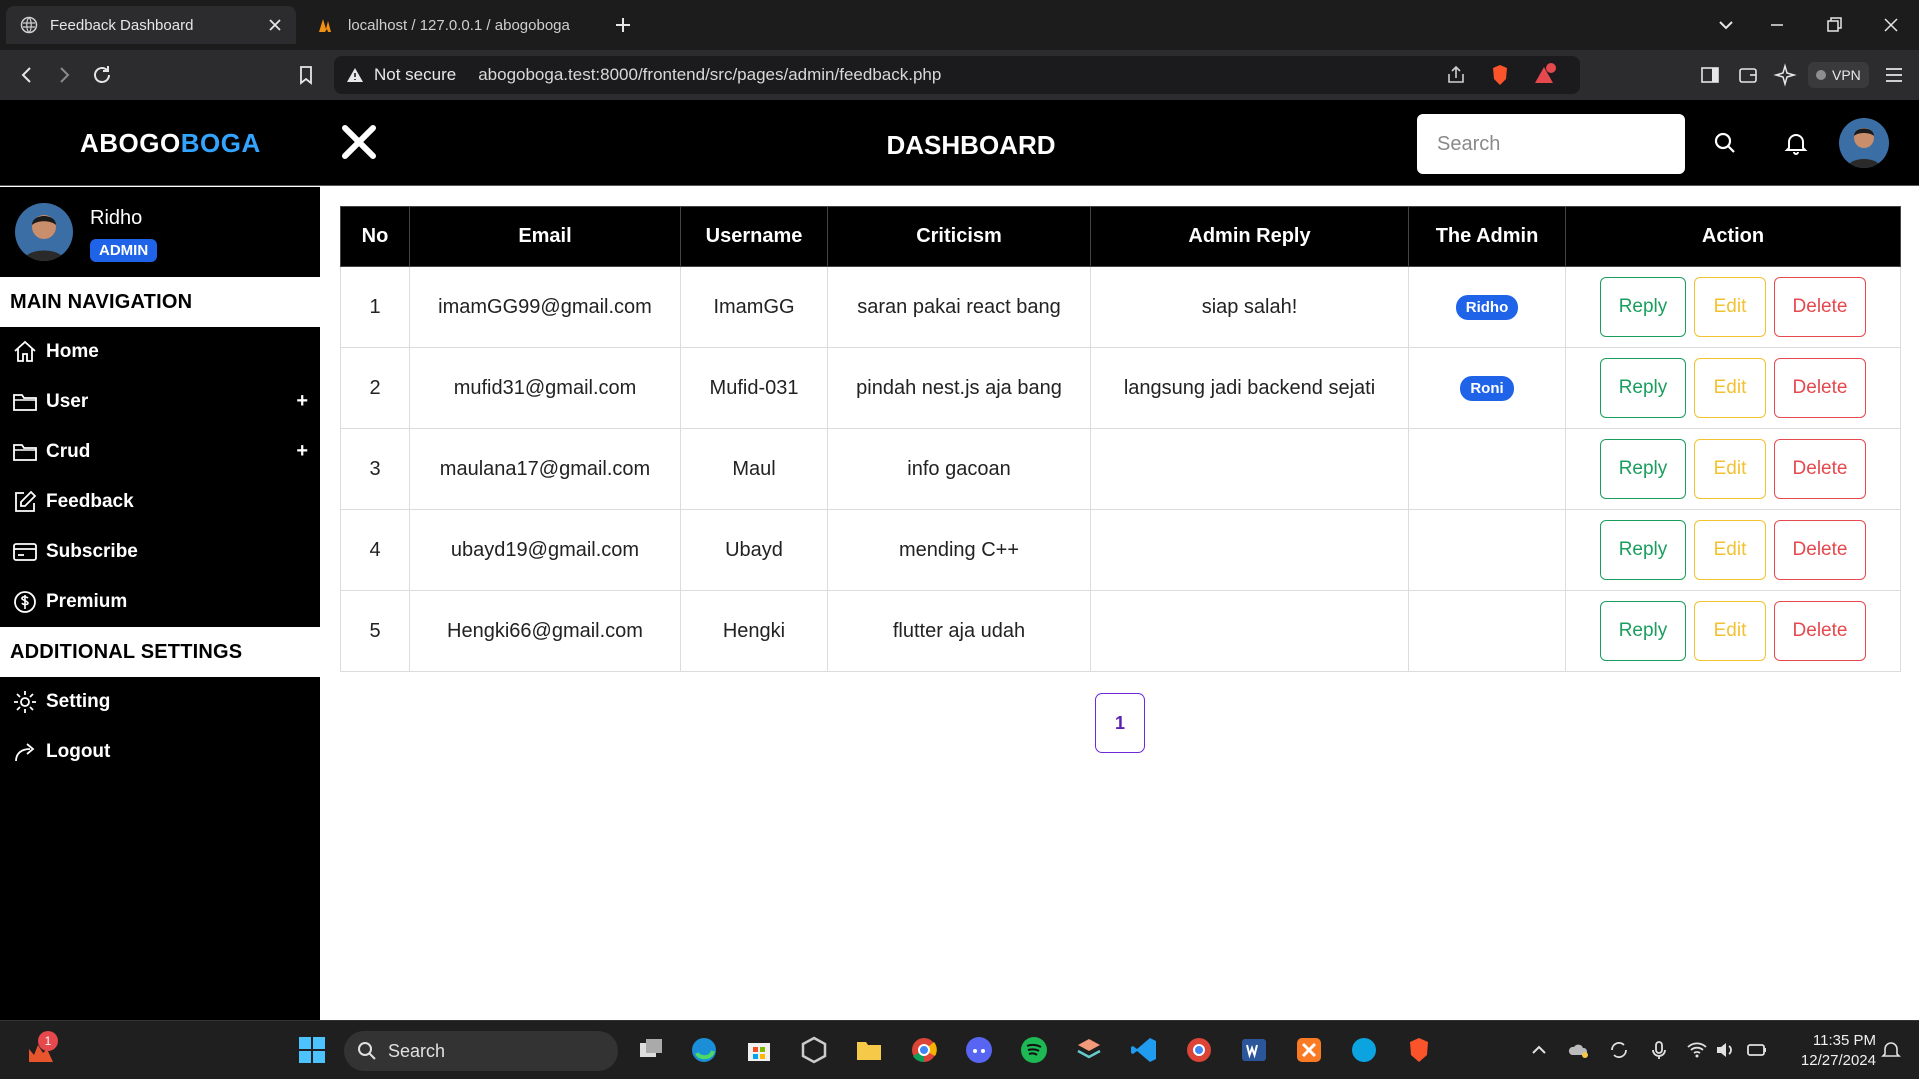 This screenshot has width=1919, height=1079. Describe the element at coordinates (1785, 75) in the screenshot. I see `leo-ai-icon` at that location.